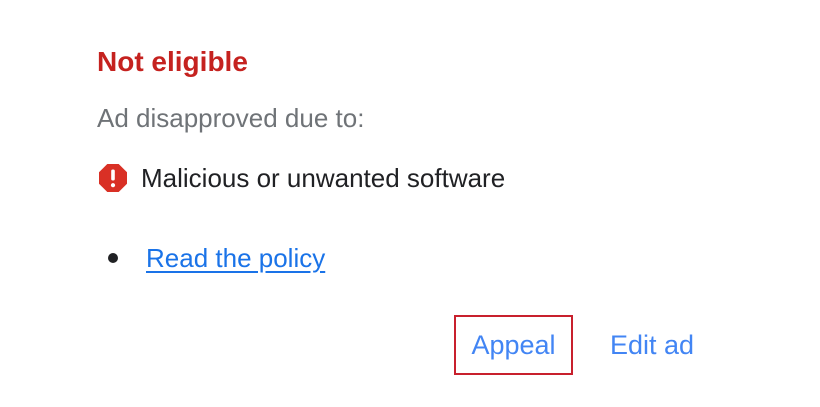 The image size is (820, 407). I want to click on status-title: Not eligible, so click(172, 61).